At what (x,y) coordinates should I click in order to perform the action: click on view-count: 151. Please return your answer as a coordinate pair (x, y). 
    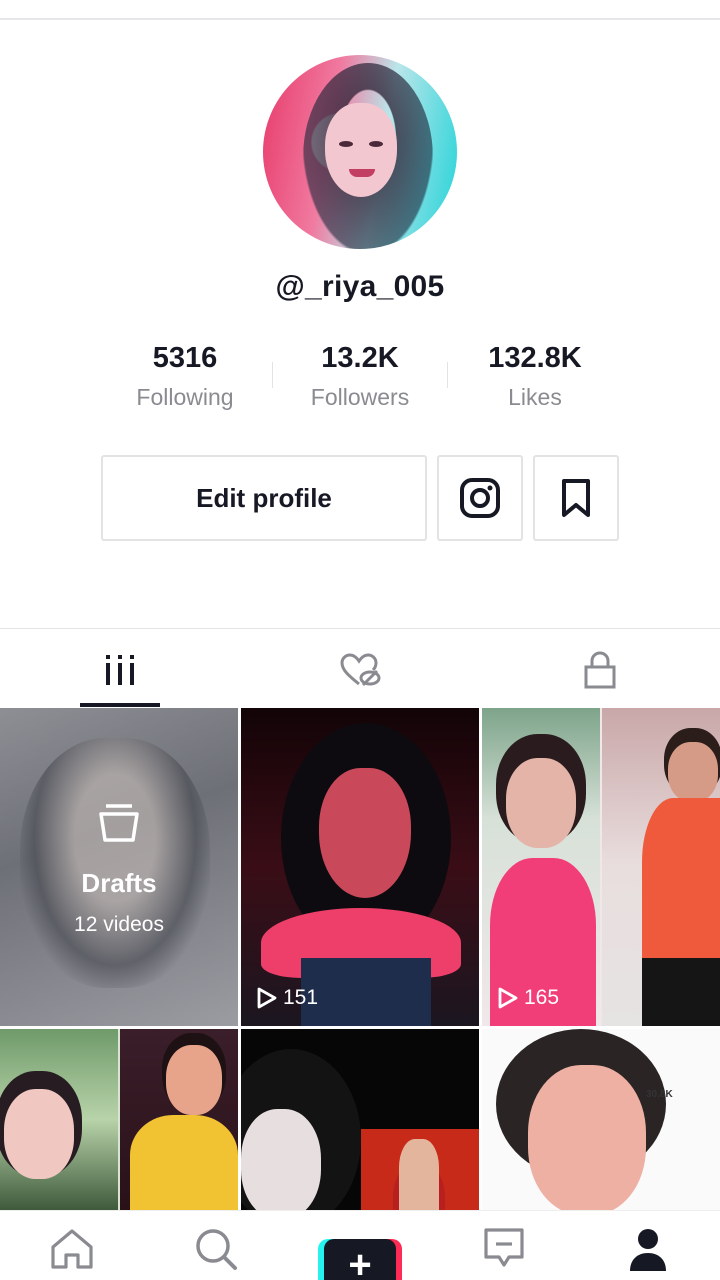
    Looking at the image, I should click on (287, 998).